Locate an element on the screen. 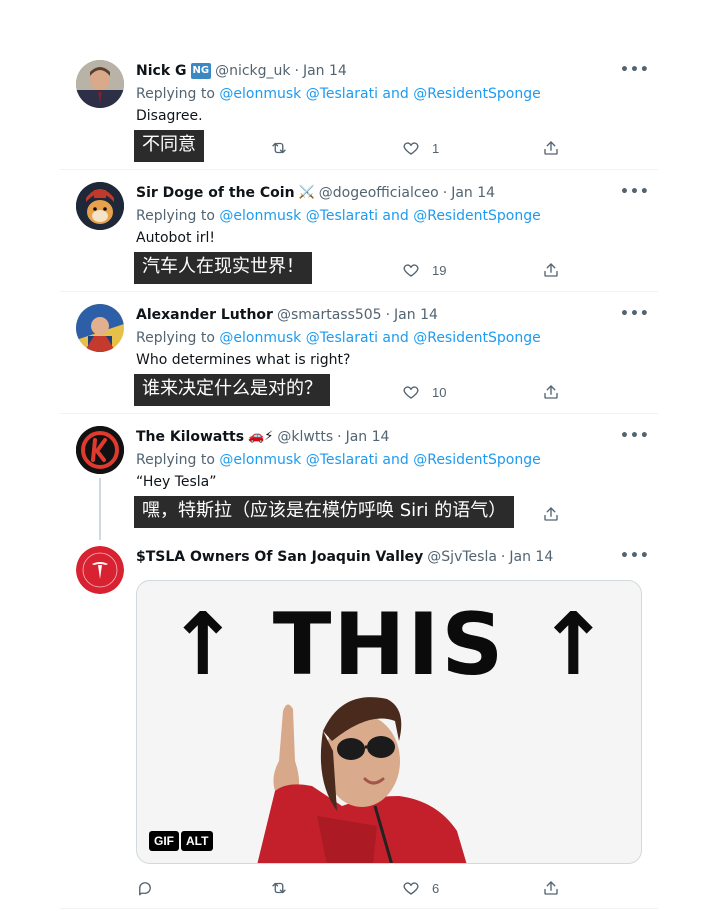 Image resolution: width=720 pixels, height=910 pixels. reply-icon is located at coordinates (145, 889).